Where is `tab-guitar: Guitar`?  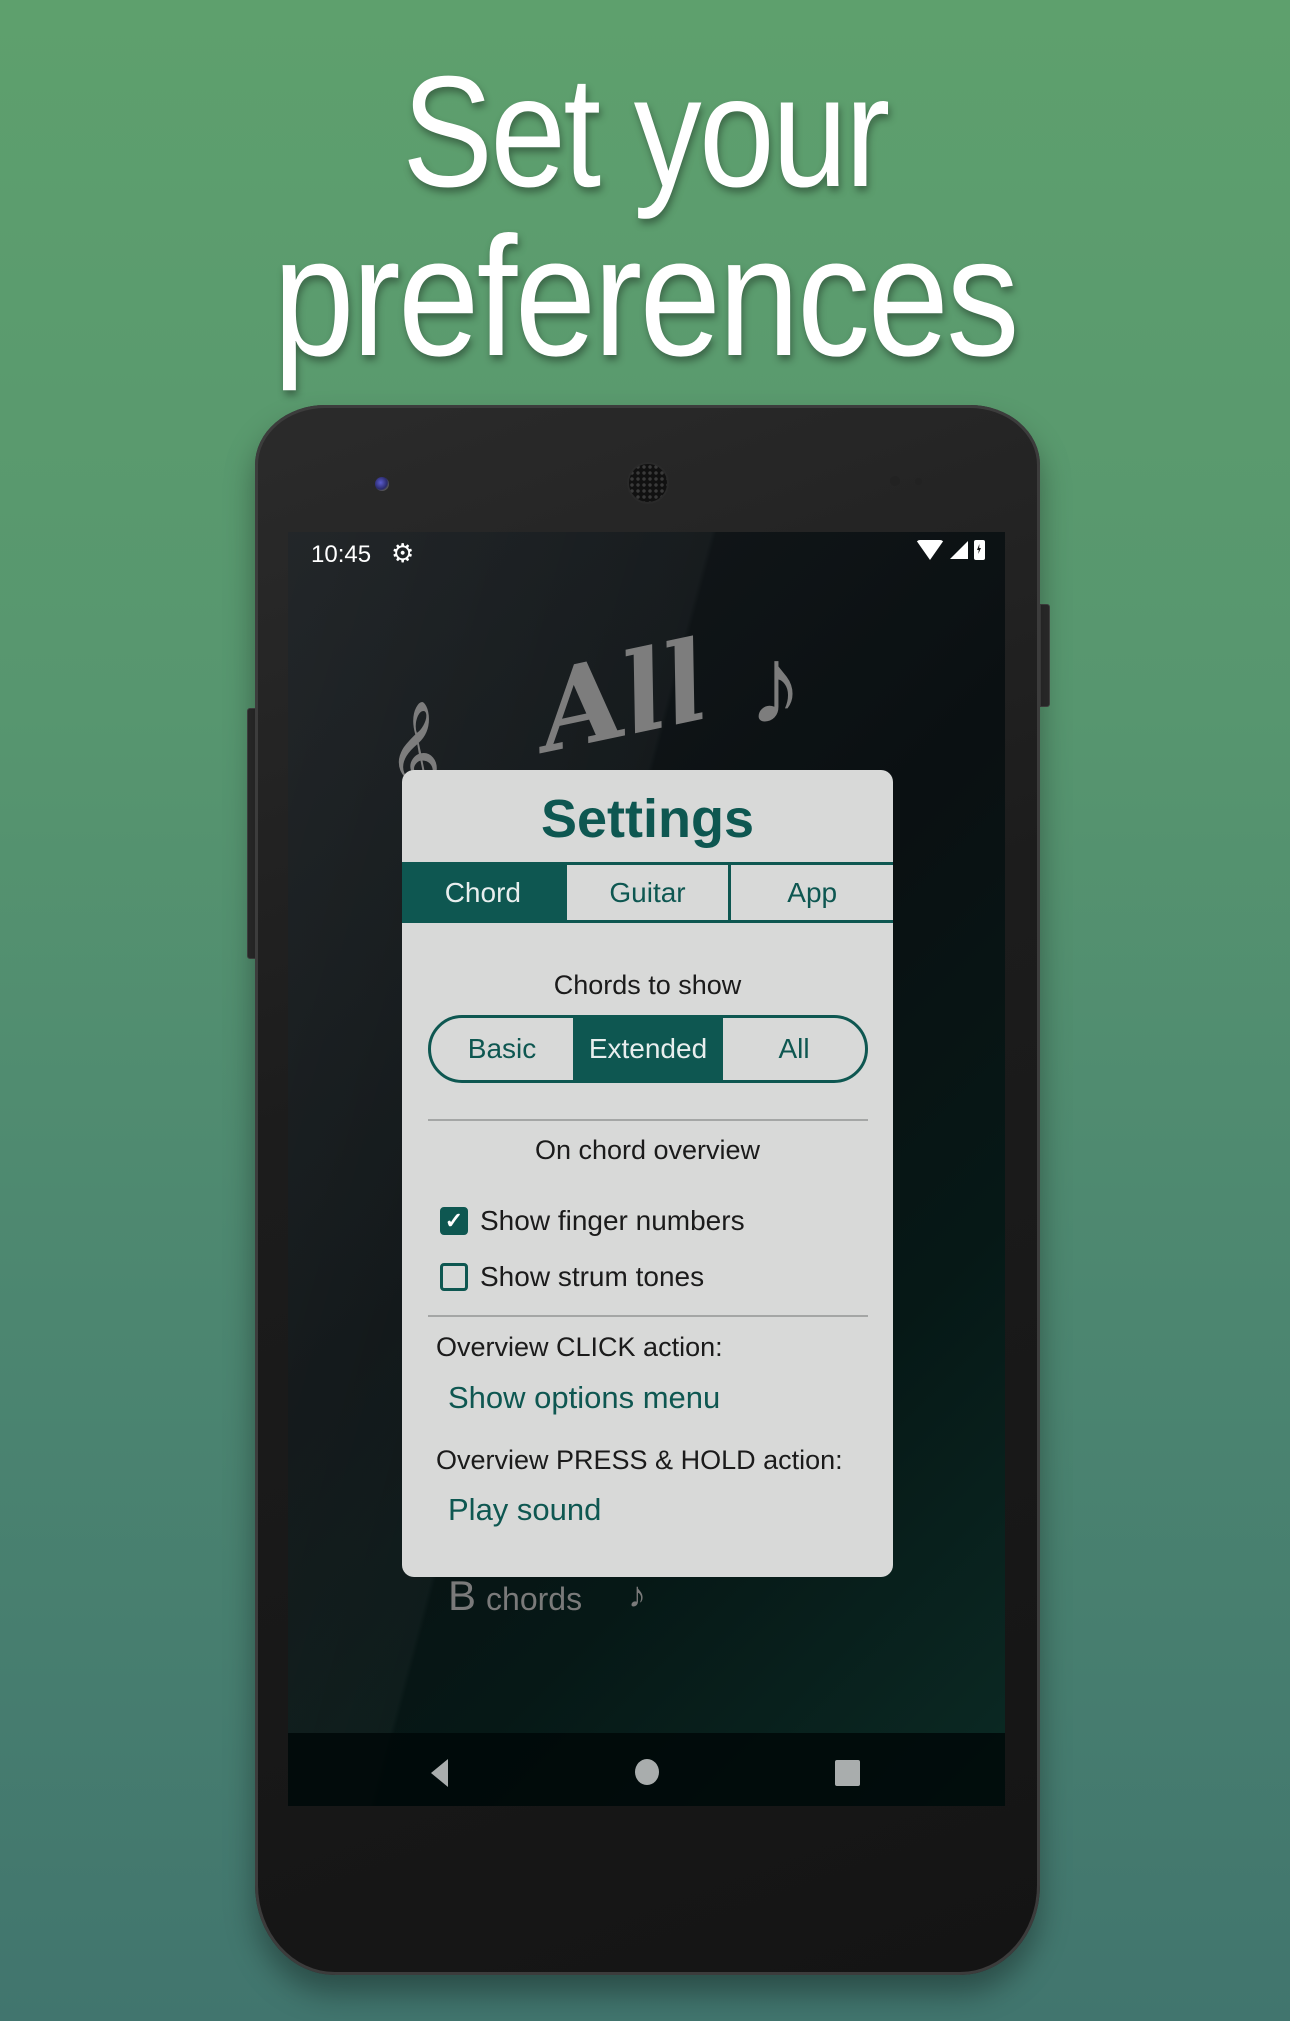 tab-guitar: Guitar is located at coordinates (646, 892).